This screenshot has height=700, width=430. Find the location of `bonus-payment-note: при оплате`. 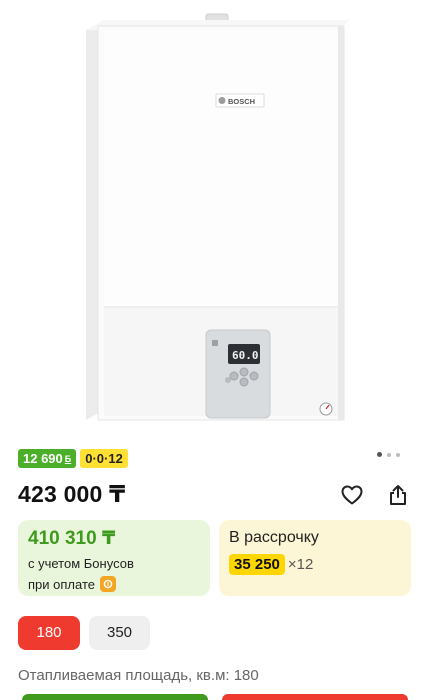

bonus-payment-note: при оплате is located at coordinates (72, 584).